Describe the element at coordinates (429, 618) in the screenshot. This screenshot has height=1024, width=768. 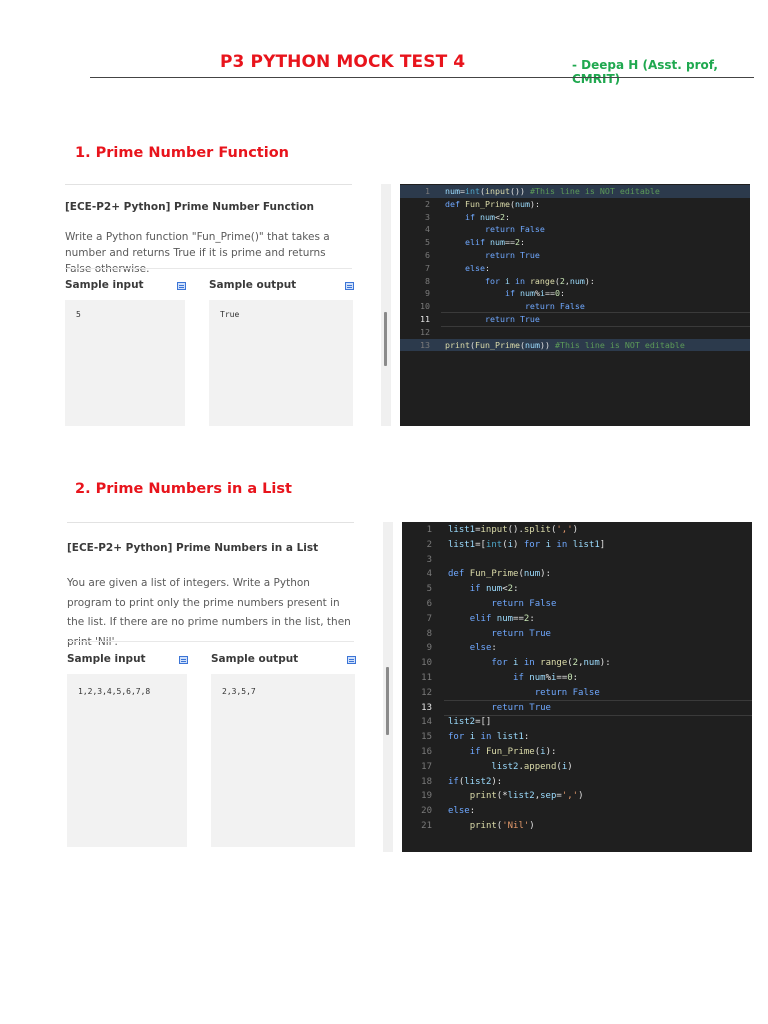
I see `line-number: 7` at that location.